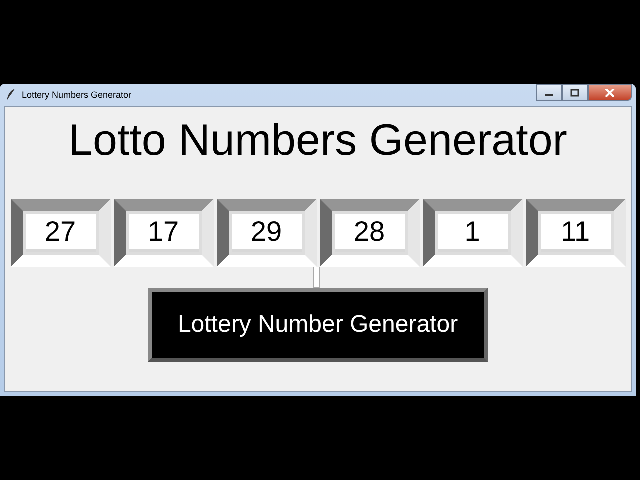 This screenshot has width=640, height=480. Describe the element at coordinates (77, 95) in the screenshot. I see `window-title: Lottery Numbers Generator` at that location.